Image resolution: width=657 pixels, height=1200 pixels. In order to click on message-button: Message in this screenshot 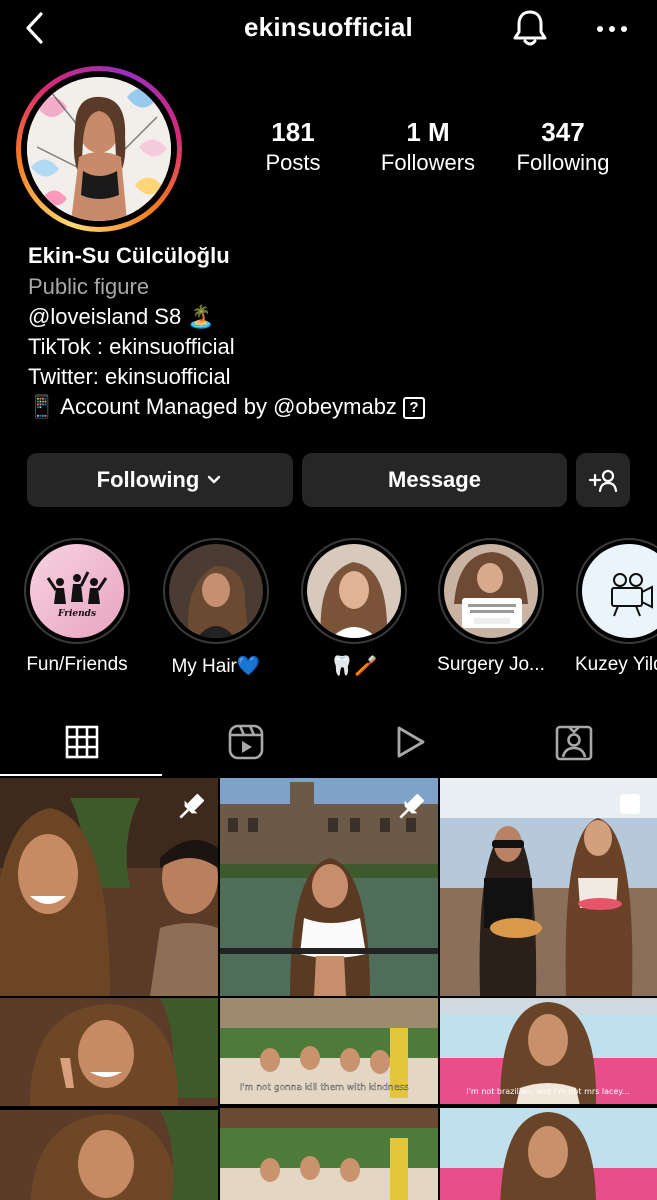, I will do `click(434, 480)`.